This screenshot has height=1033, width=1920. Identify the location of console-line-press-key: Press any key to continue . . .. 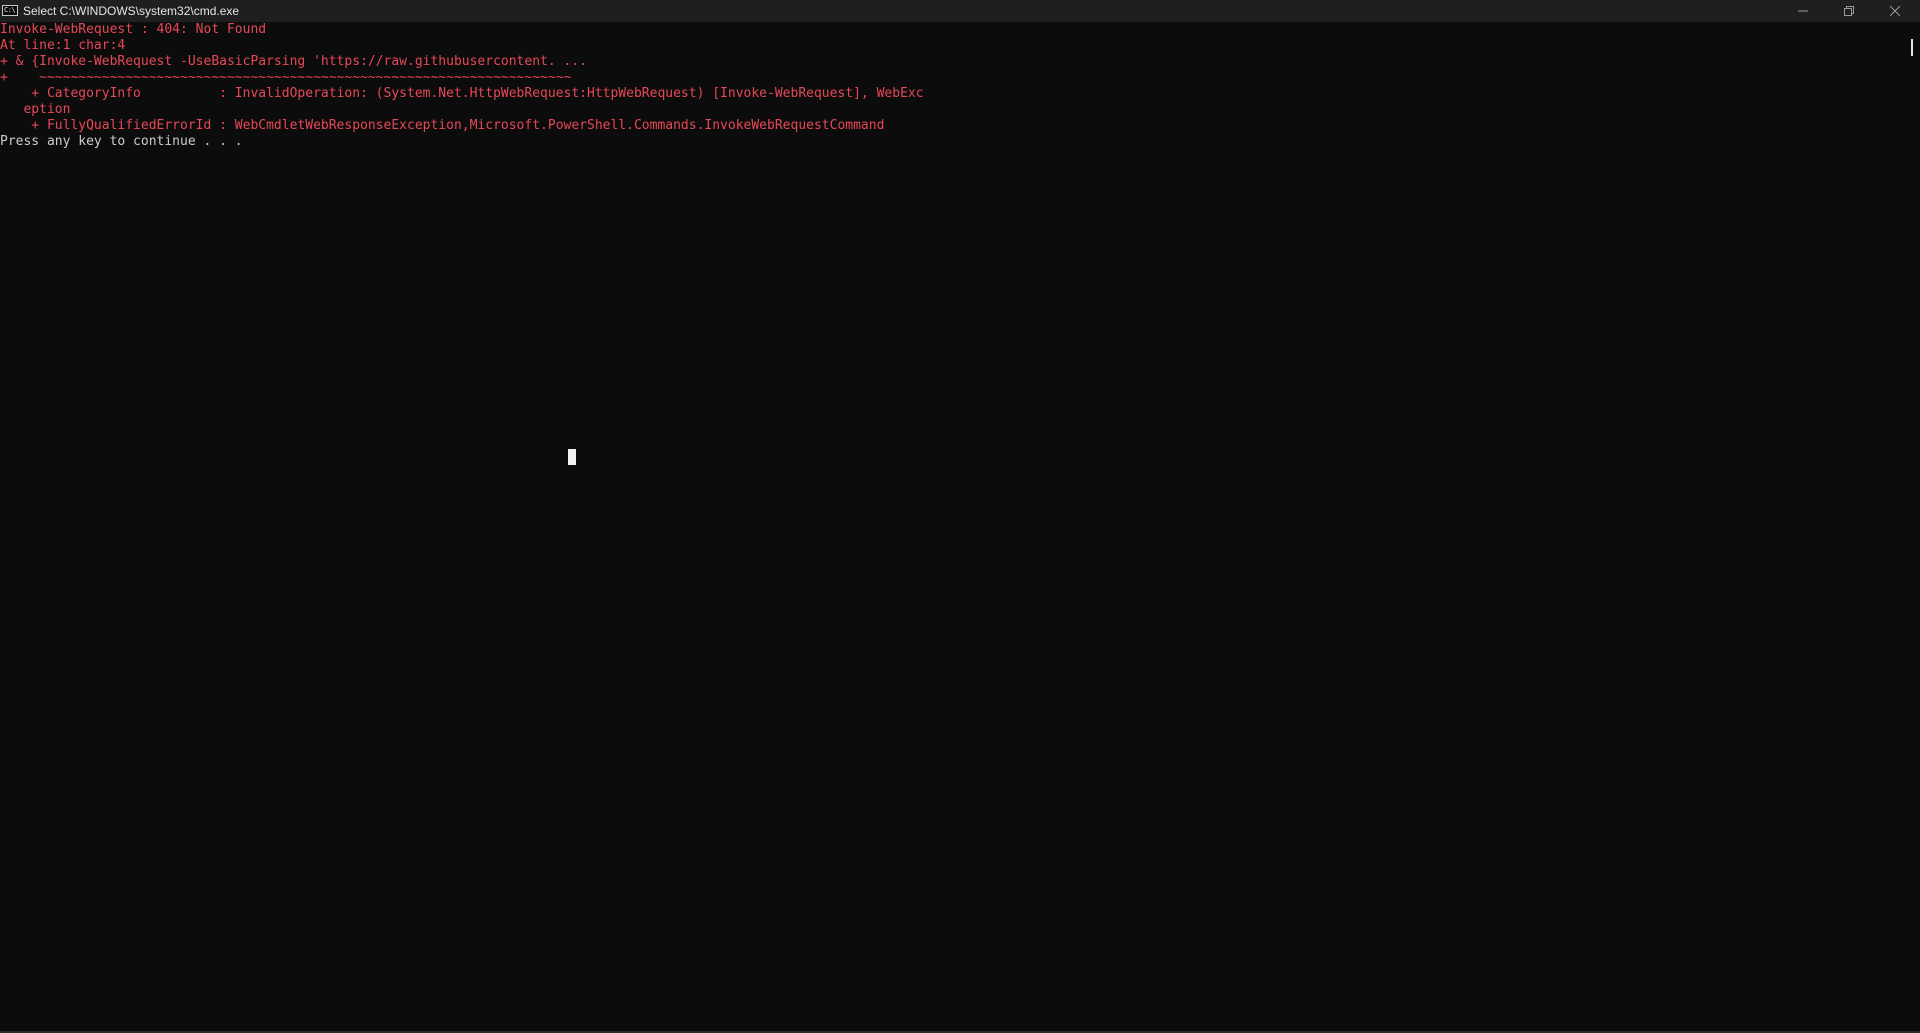
(121, 141).